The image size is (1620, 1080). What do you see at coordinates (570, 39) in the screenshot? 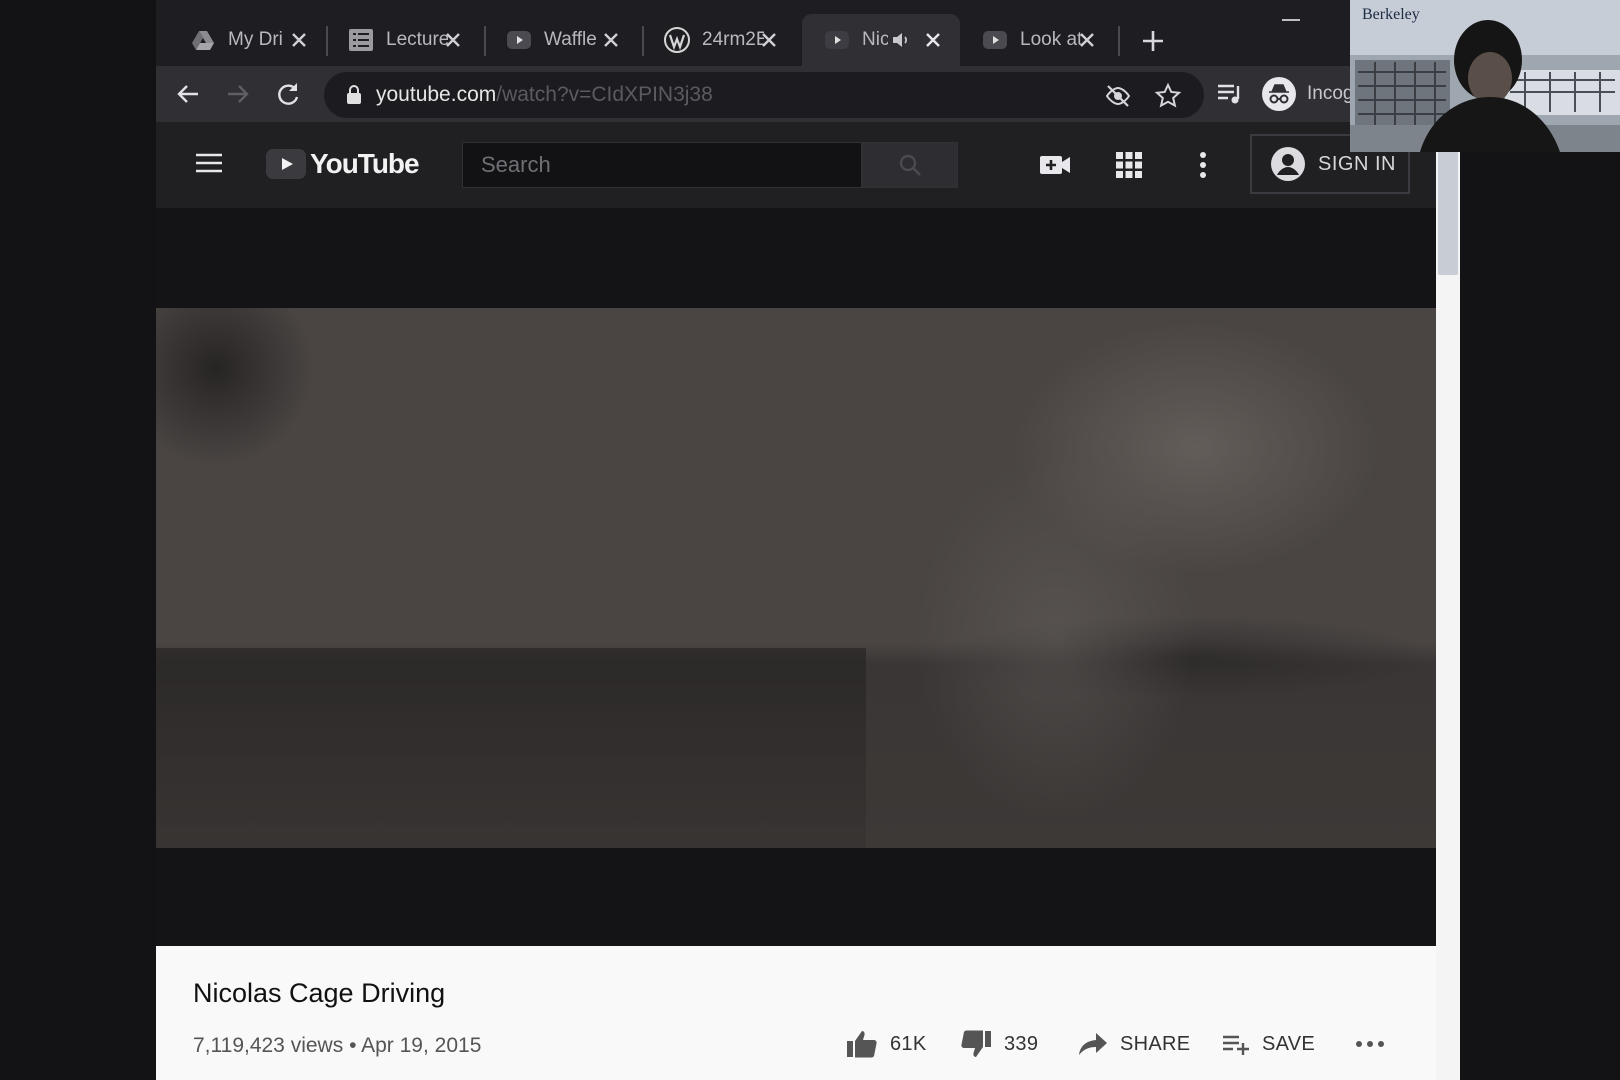
I see `tab-label: Waffle` at bounding box center [570, 39].